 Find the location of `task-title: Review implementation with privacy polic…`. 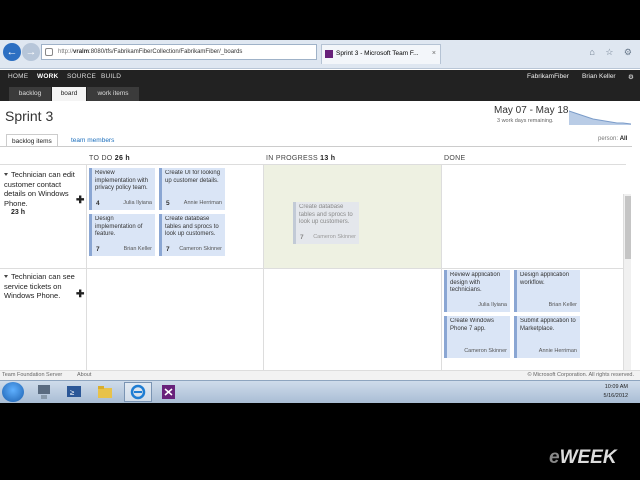

task-title: Review implementation with privacy polic… is located at coordinates (122, 180).